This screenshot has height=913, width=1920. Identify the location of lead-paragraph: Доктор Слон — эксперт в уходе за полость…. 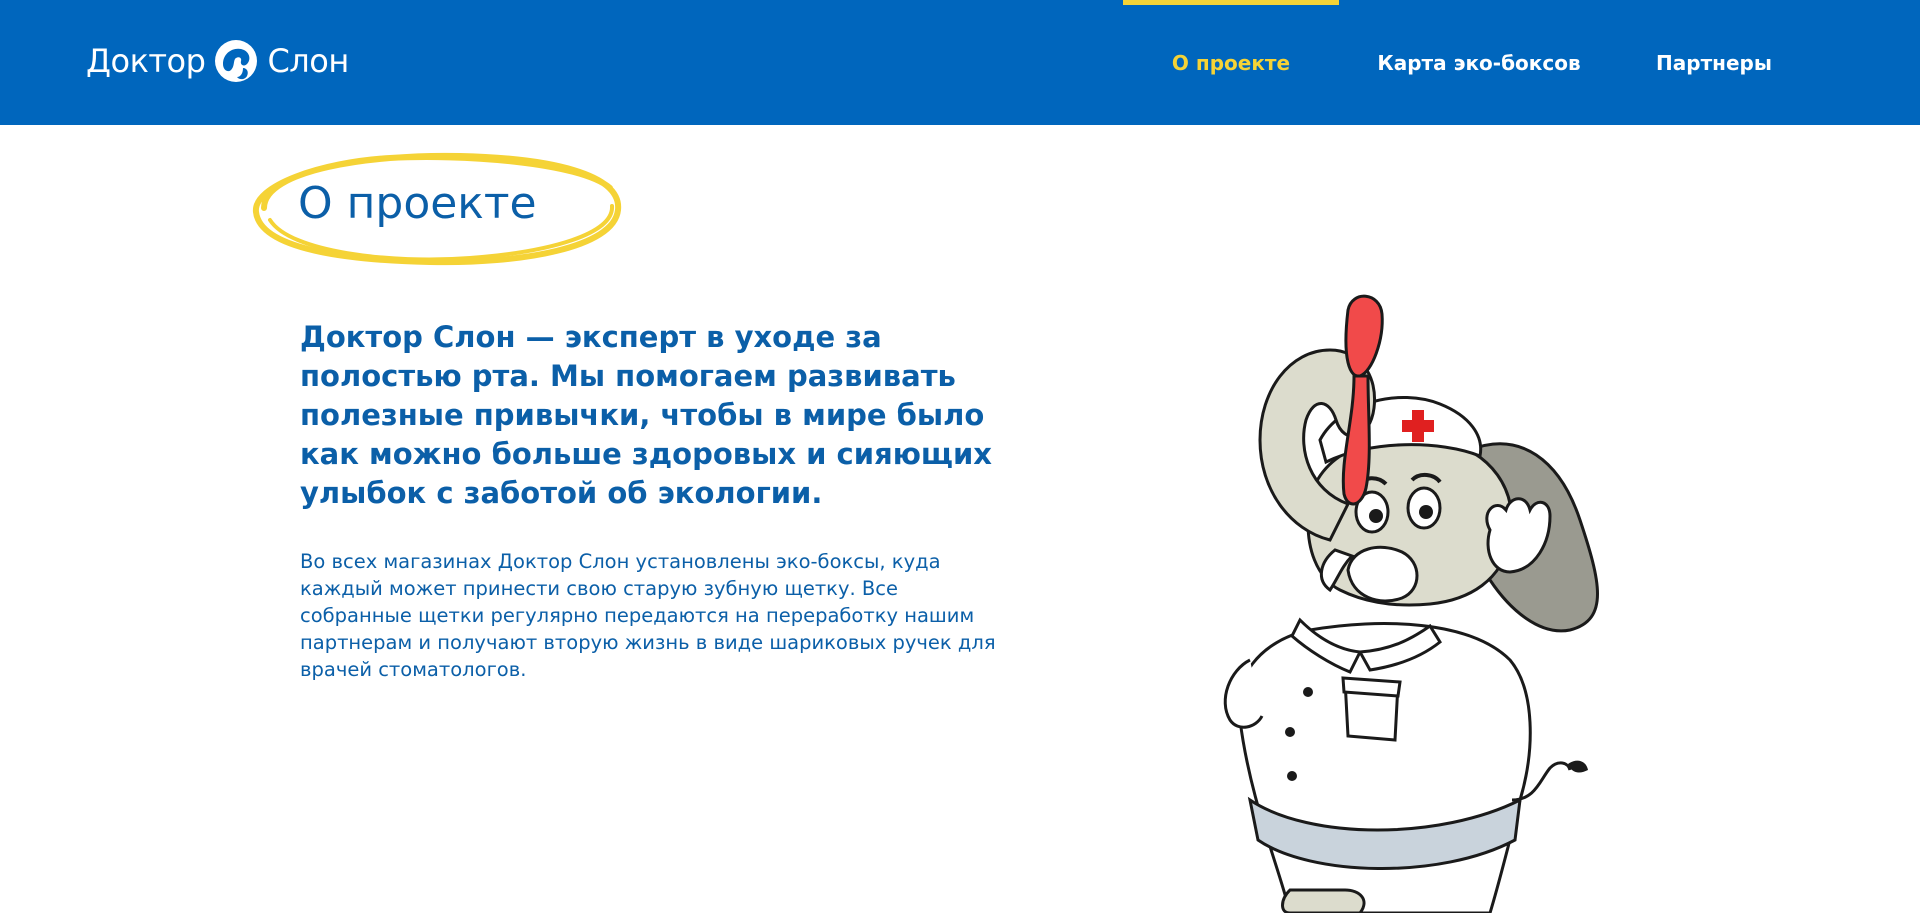
(646, 415).